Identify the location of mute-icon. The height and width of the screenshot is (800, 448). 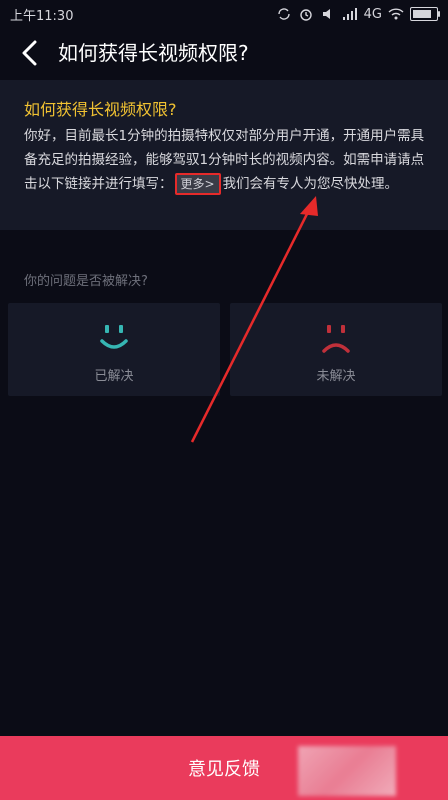
(326, 14).